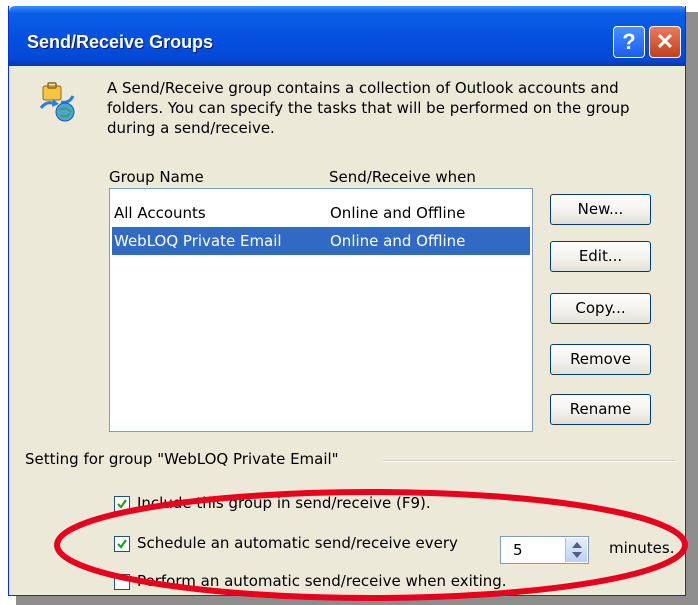 This screenshot has width=698, height=605. Describe the element at coordinates (321, 241) in the screenshot. I see `list-item-selected: WebLOQ Private Email Online and Offline` at that location.